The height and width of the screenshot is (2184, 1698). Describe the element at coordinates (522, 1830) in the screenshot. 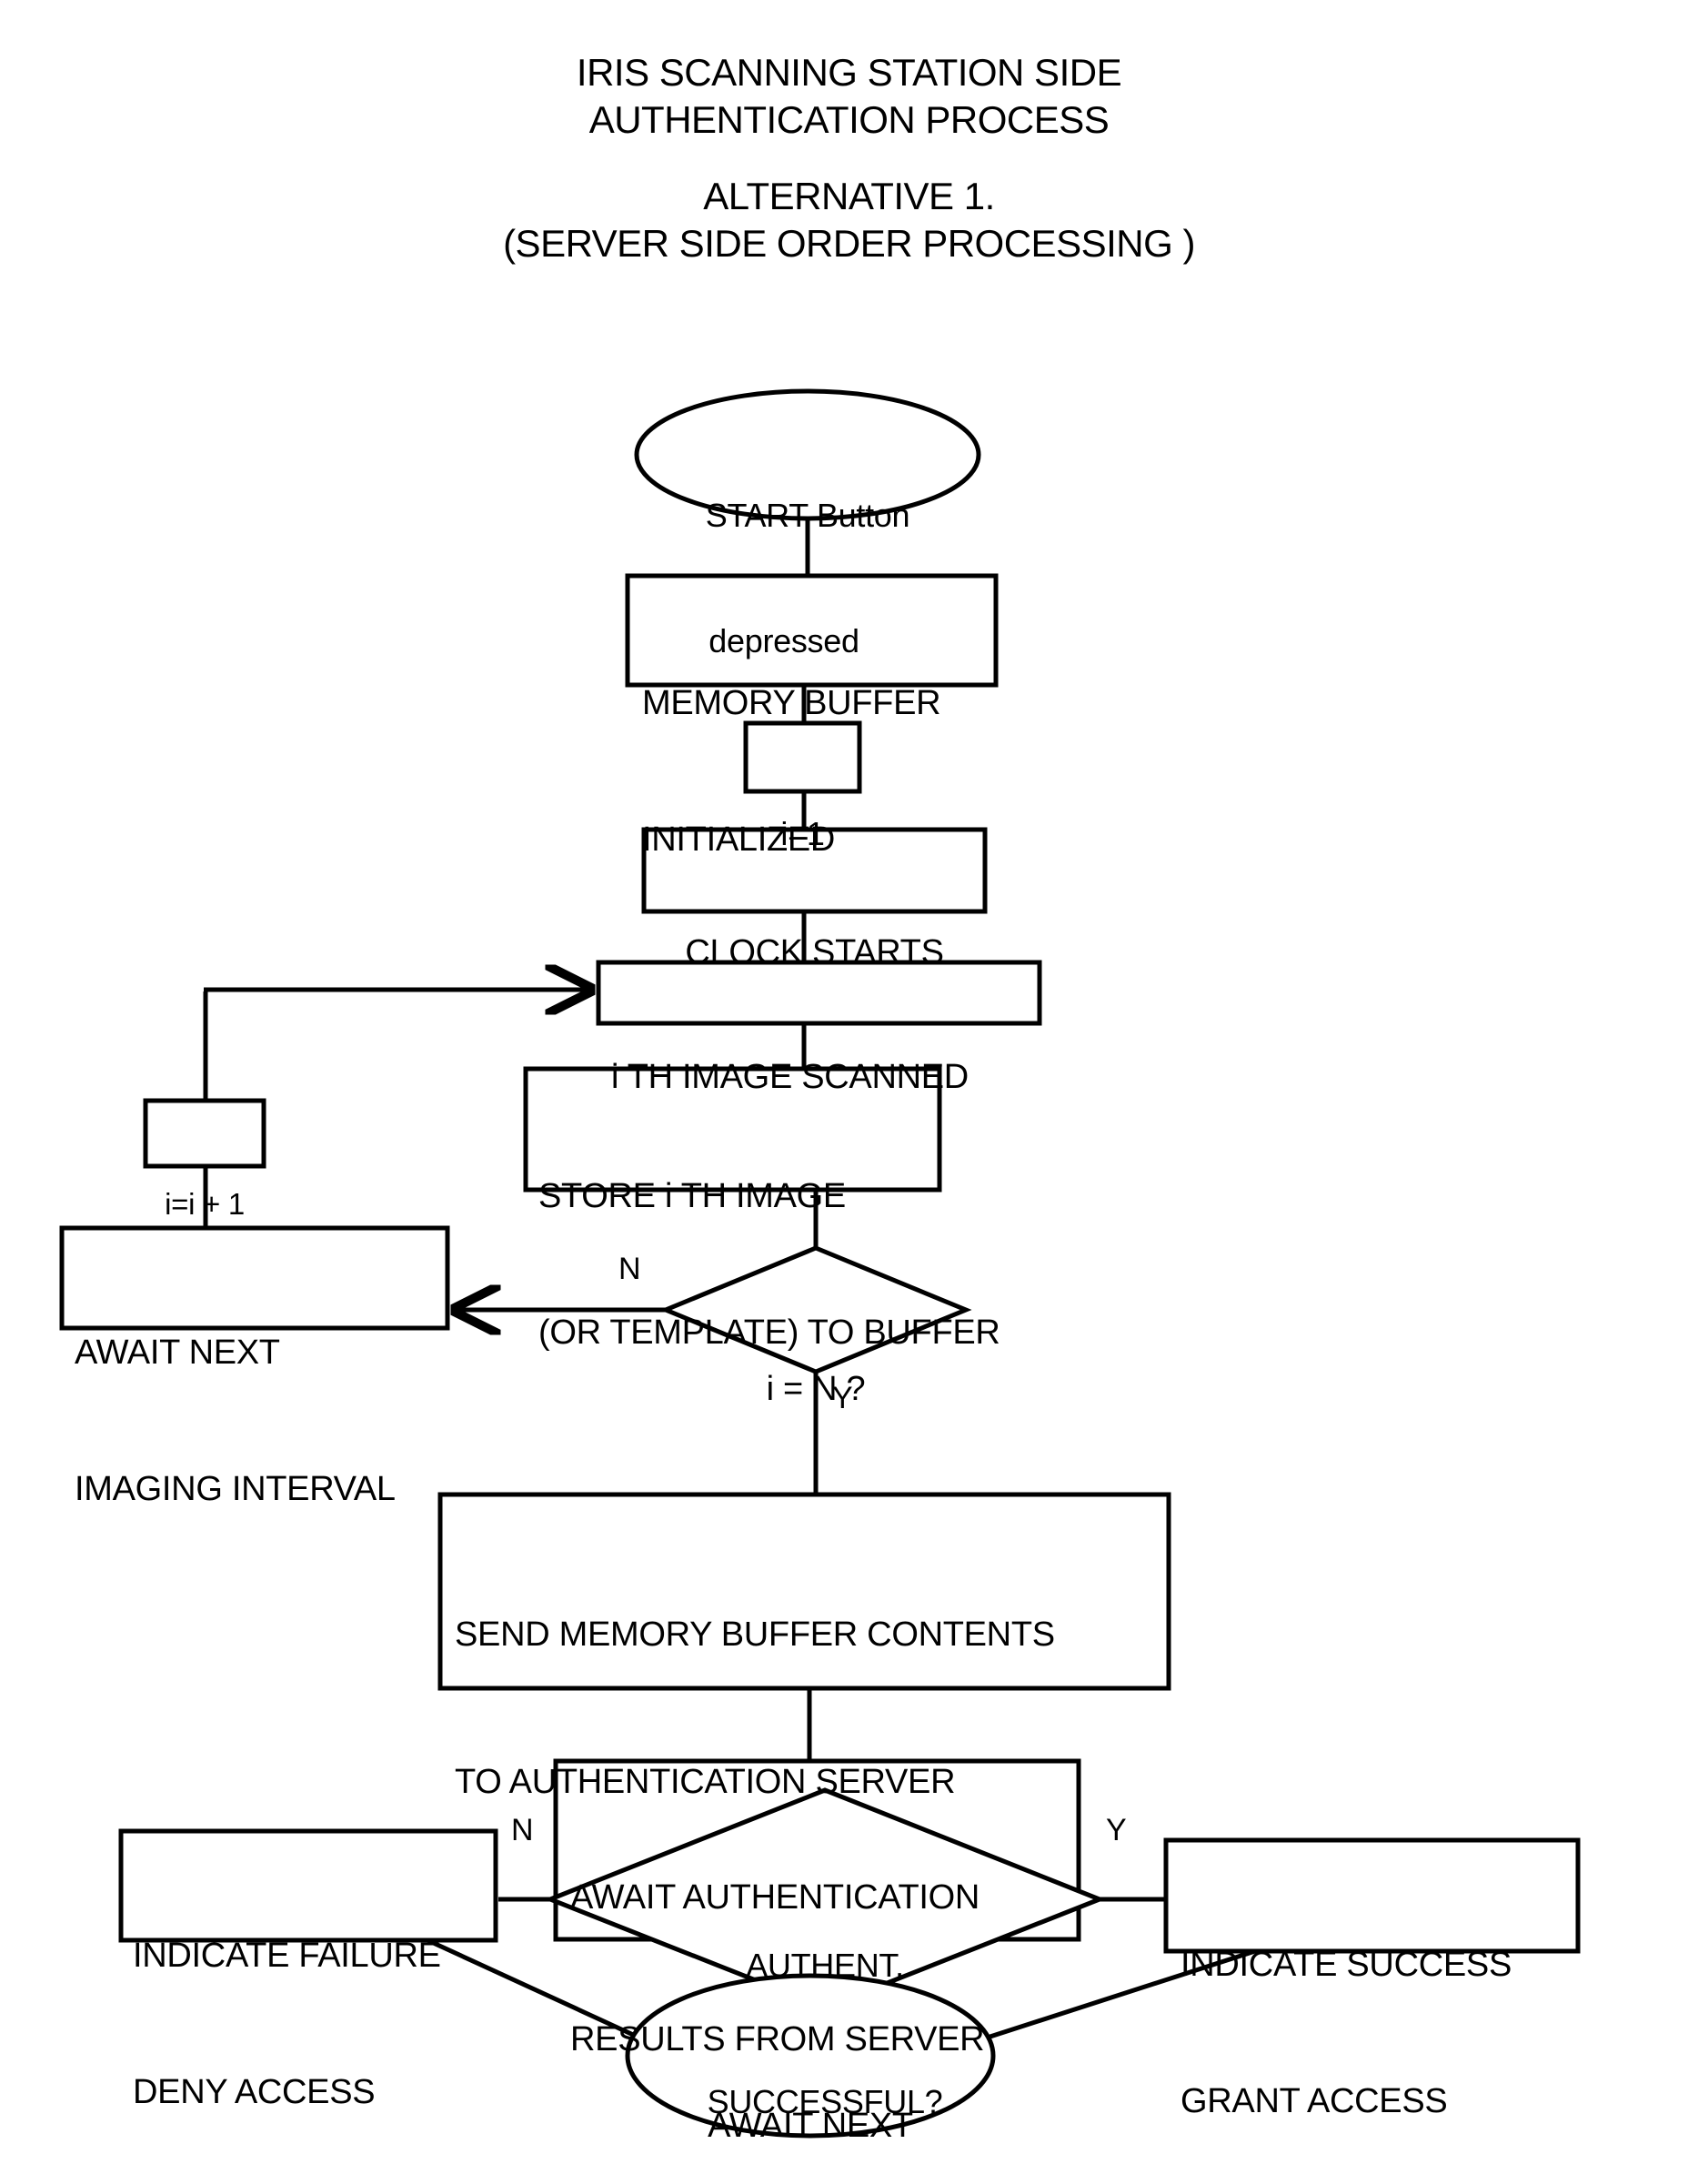

I see `edge-label-auth-no: N` at that location.